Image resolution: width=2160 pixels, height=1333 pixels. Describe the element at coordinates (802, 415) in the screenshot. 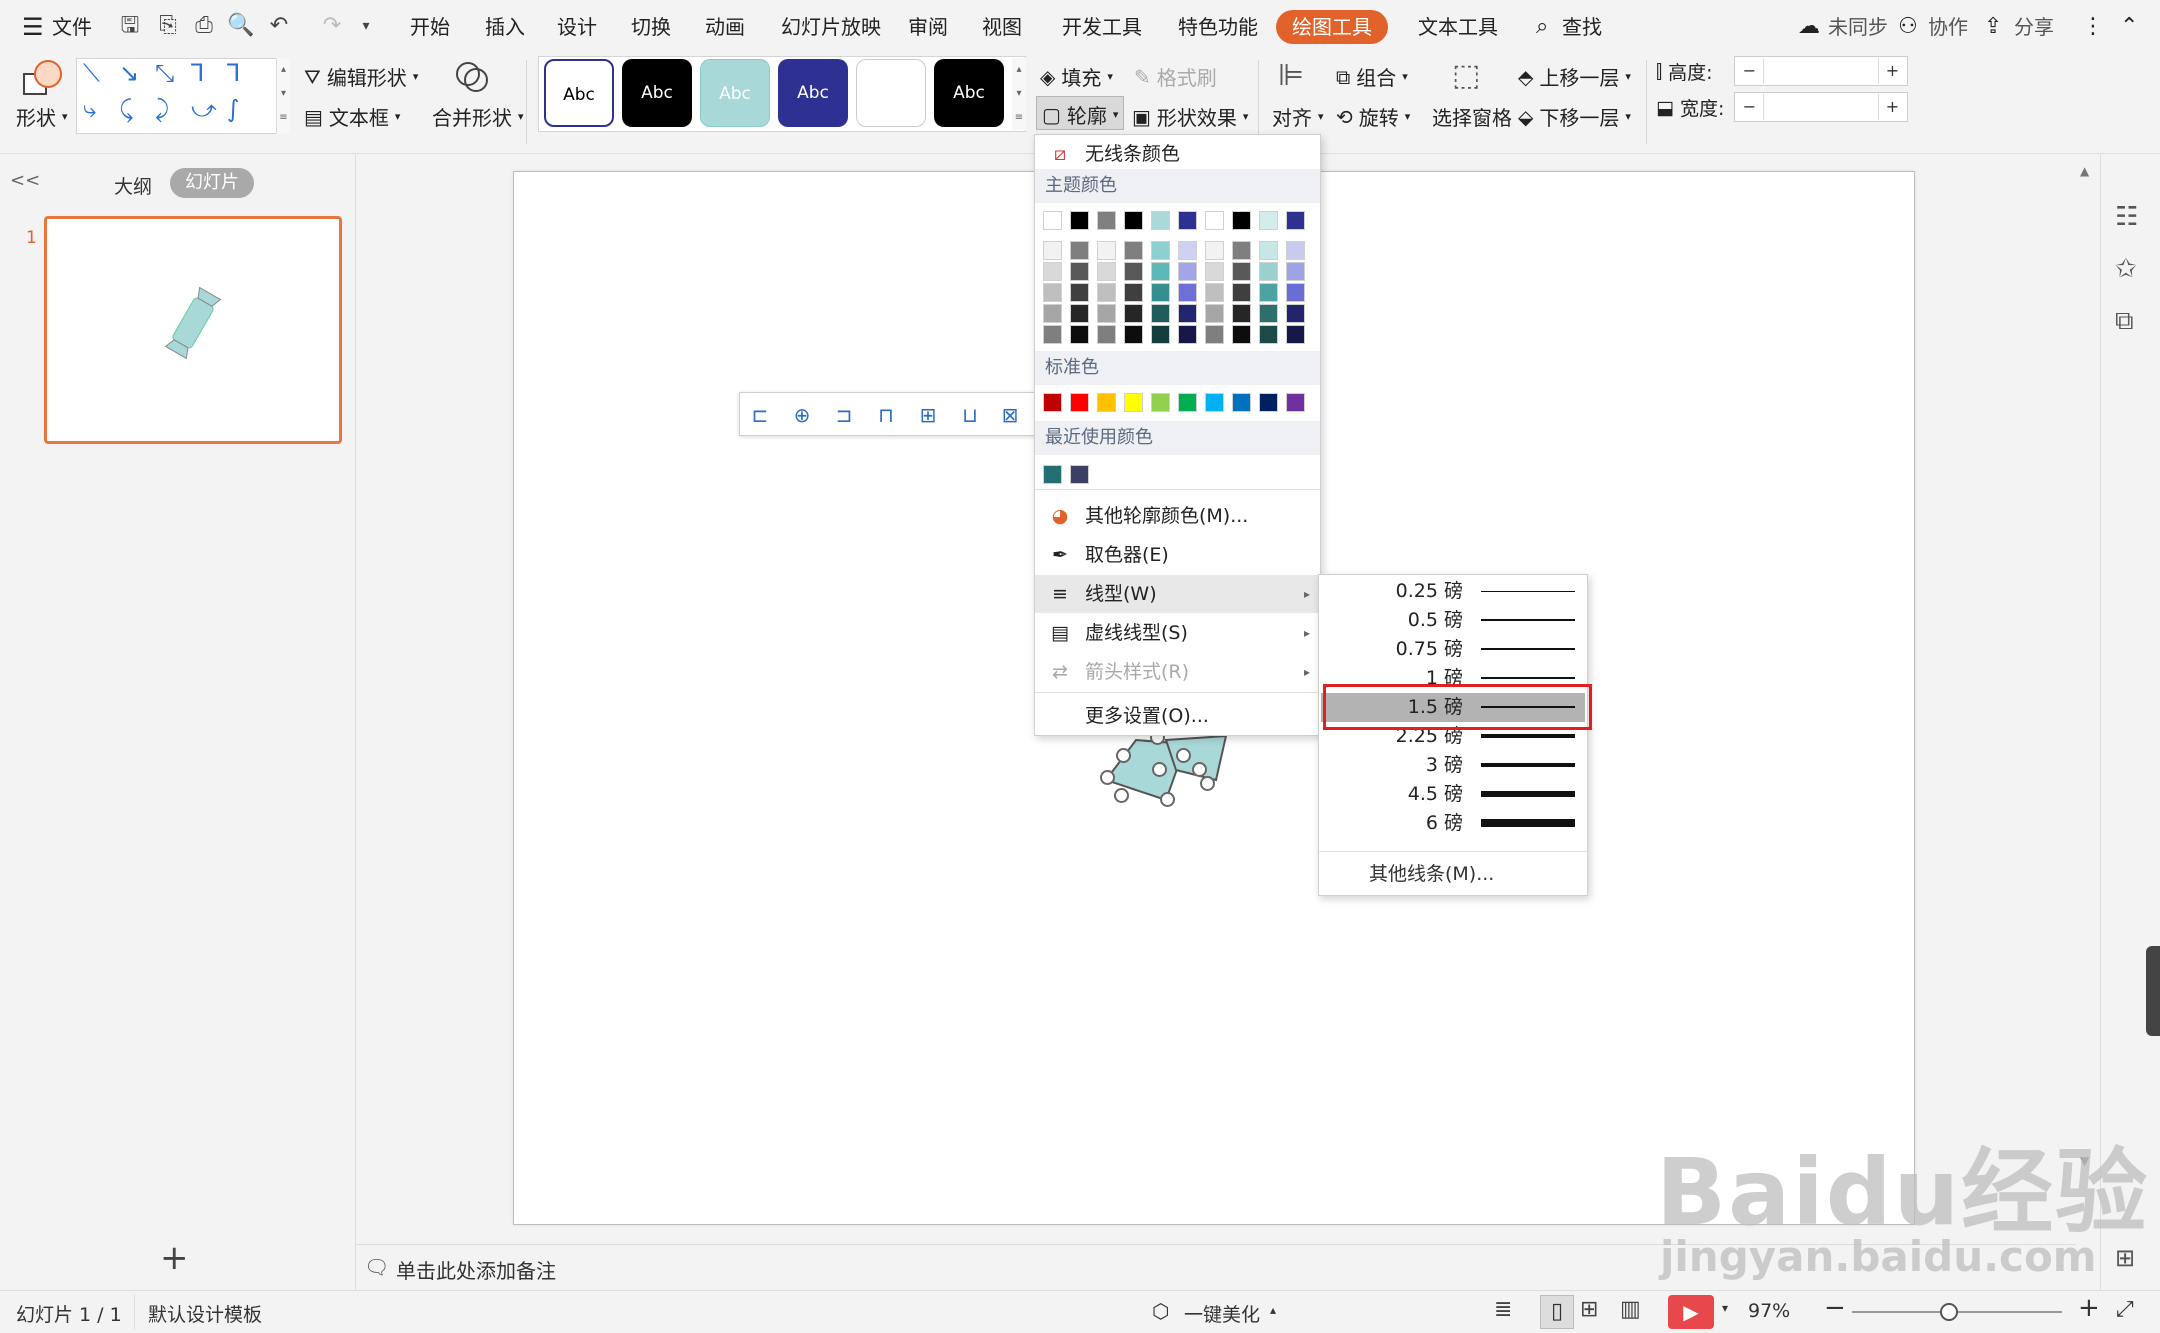

I see `align-center-icon: ⊕` at that location.